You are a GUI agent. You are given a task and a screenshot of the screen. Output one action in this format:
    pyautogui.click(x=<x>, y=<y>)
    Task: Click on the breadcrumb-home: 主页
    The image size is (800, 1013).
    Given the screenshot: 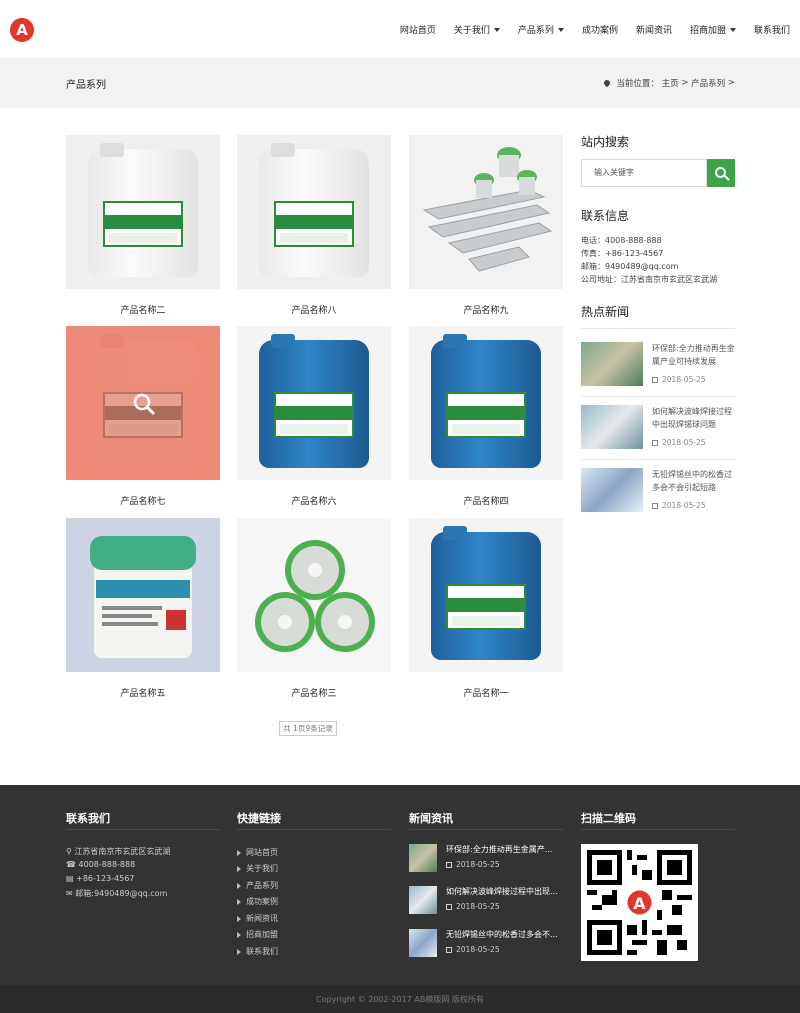 What is the action you would take?
    pyautogui.click(x=670, y=83)
    